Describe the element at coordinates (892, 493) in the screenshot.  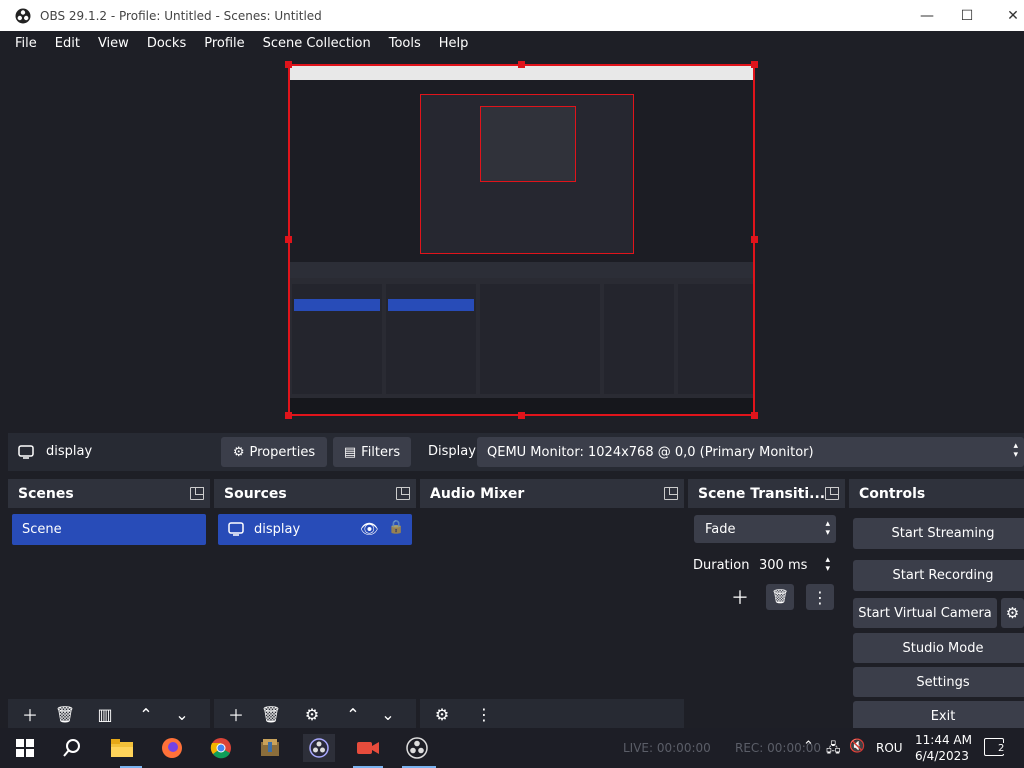
I see `controls-dock-title: Controls` at that location.